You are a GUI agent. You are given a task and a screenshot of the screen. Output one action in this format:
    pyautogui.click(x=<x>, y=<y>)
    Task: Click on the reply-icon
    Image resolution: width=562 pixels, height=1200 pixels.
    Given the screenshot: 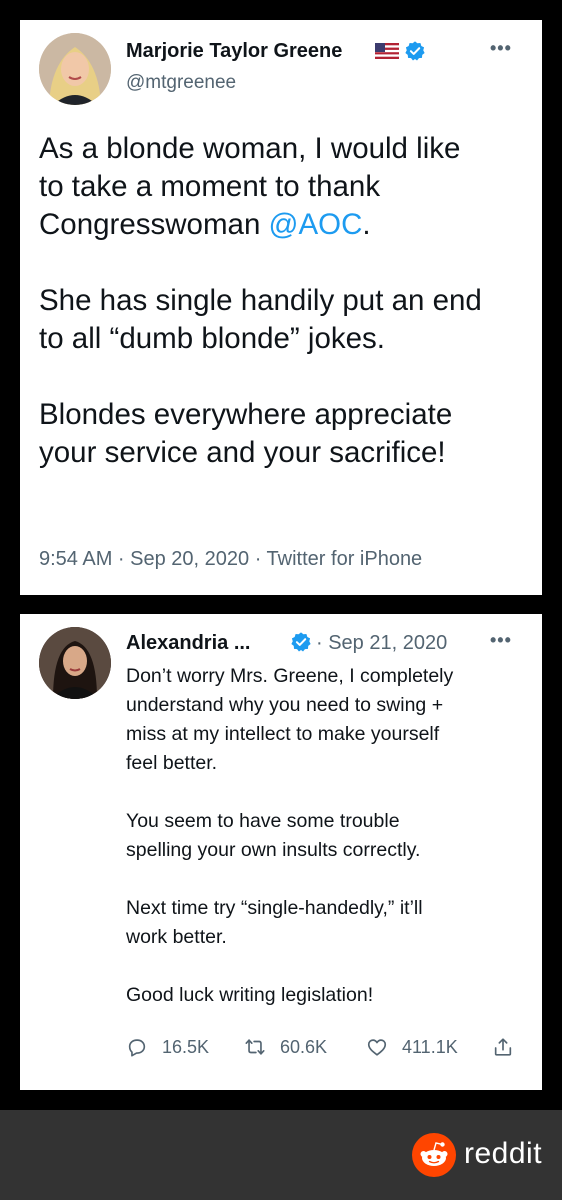 What is the action you would take?
    pyautogui.click(x=137, y=1048)
    